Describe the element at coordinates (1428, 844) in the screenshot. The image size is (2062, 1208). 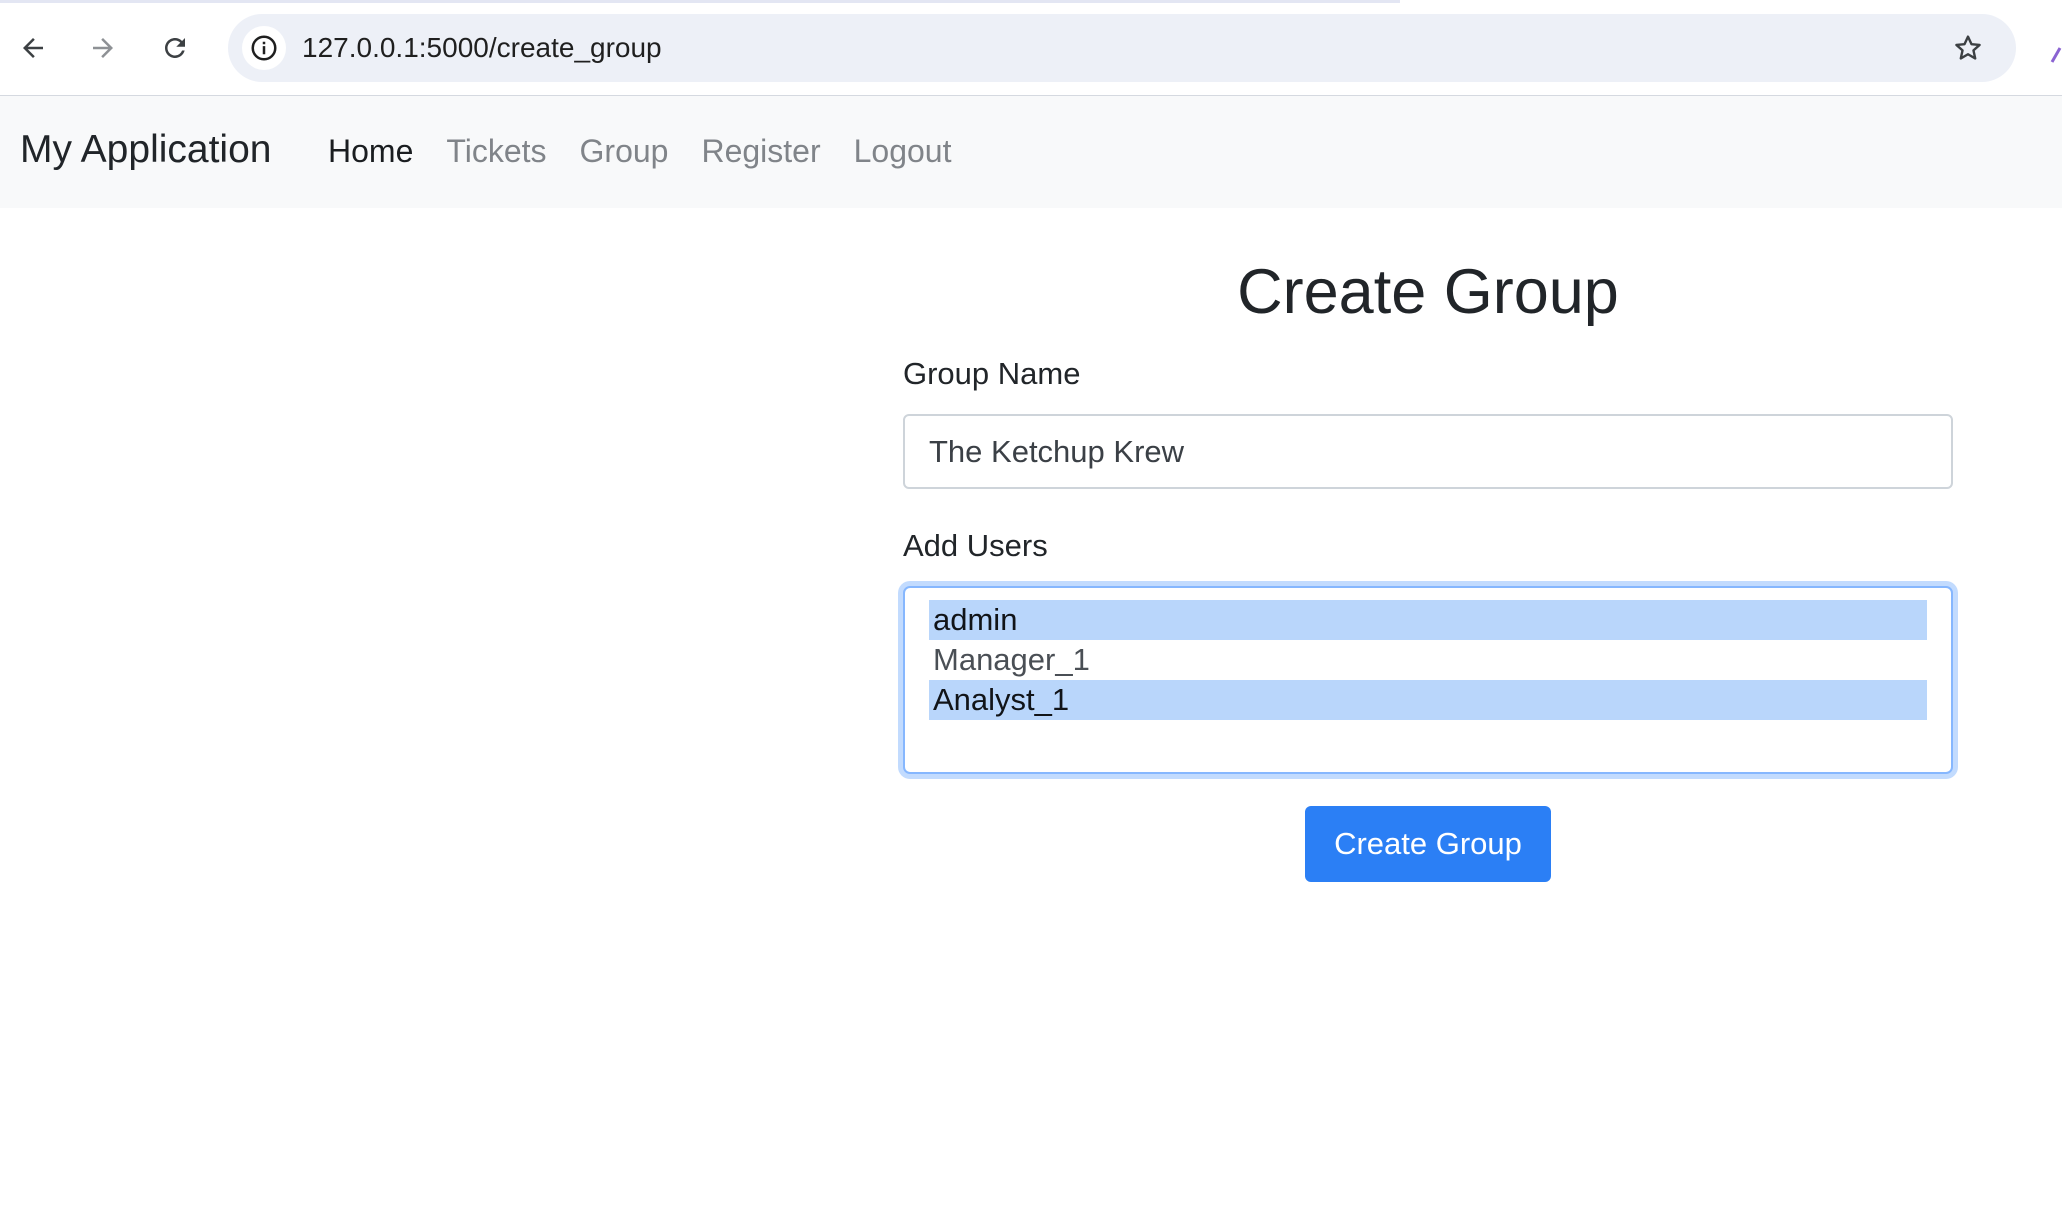
I see `create-group-button: Create Group` at that location.